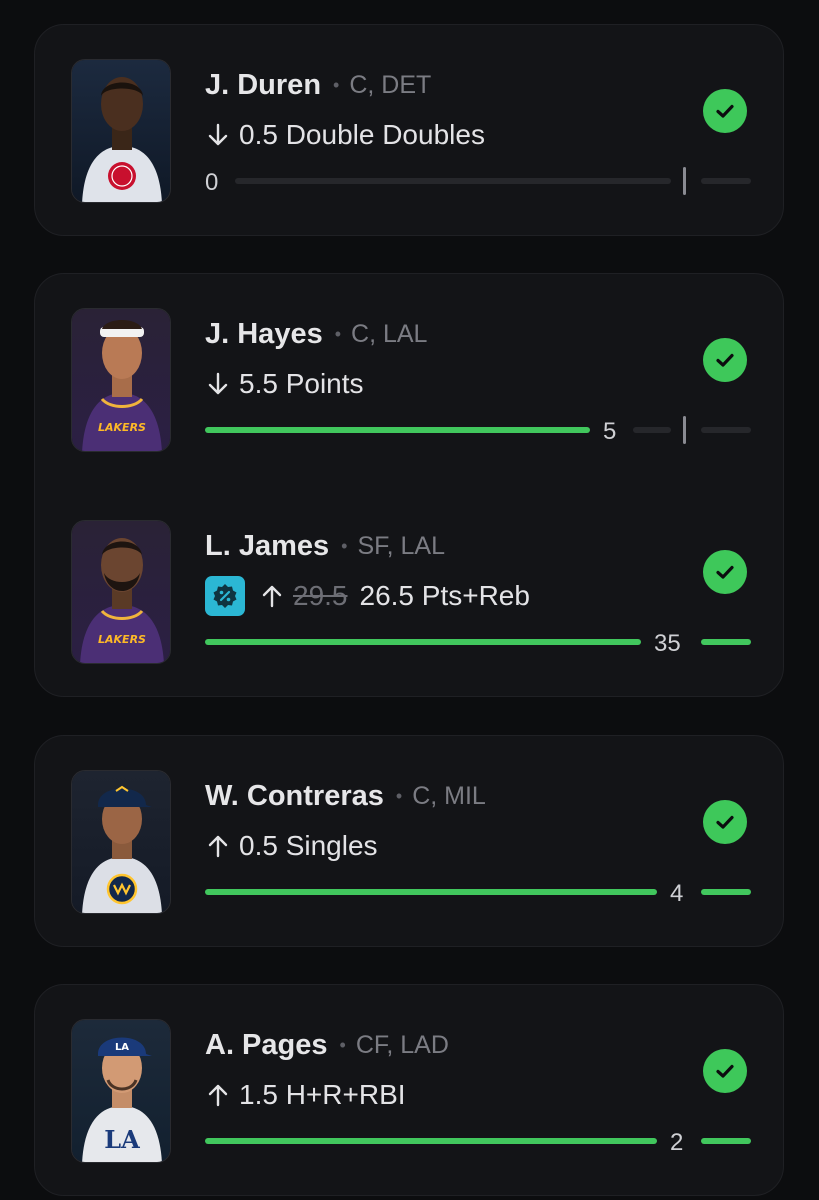 This screenshot has height=1200, width=819. Describe the element at coordinates (225, 596) in the screenshot. I see `discount-badge-icon` at that location.